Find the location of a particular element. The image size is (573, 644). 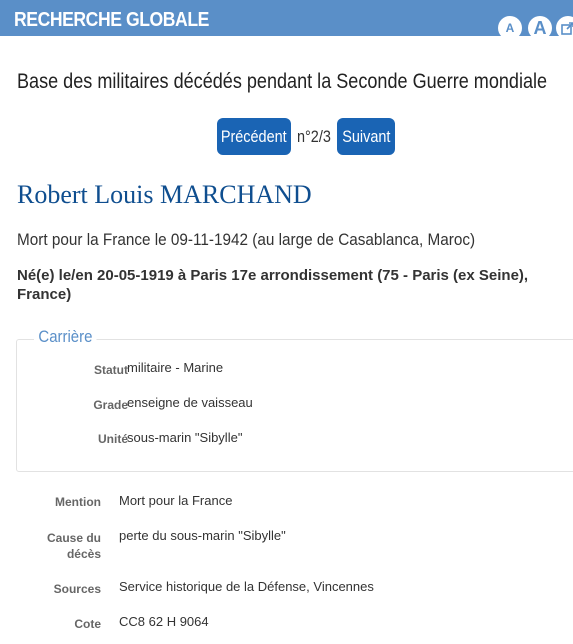

death-cause-label: Cause du décès is located at coordinates (73, 546).